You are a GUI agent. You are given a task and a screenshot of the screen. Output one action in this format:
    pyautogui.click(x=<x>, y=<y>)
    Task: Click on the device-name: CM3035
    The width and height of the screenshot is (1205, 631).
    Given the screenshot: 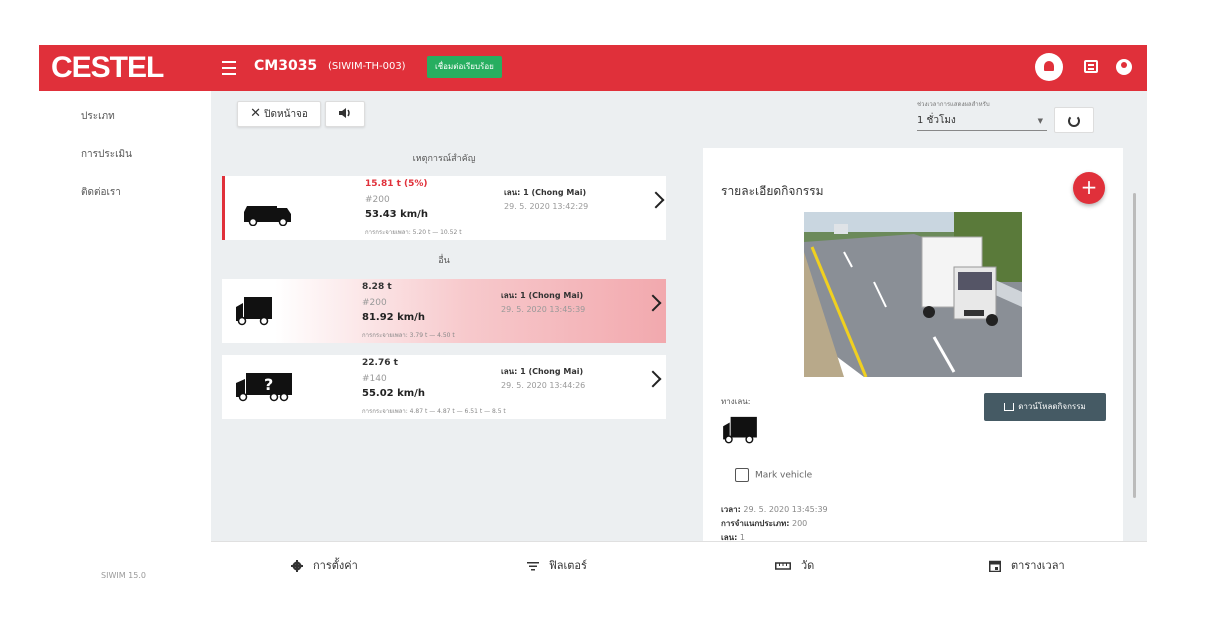 What is the action you would take?
    pyautogui.click(x=286, y=66)
    